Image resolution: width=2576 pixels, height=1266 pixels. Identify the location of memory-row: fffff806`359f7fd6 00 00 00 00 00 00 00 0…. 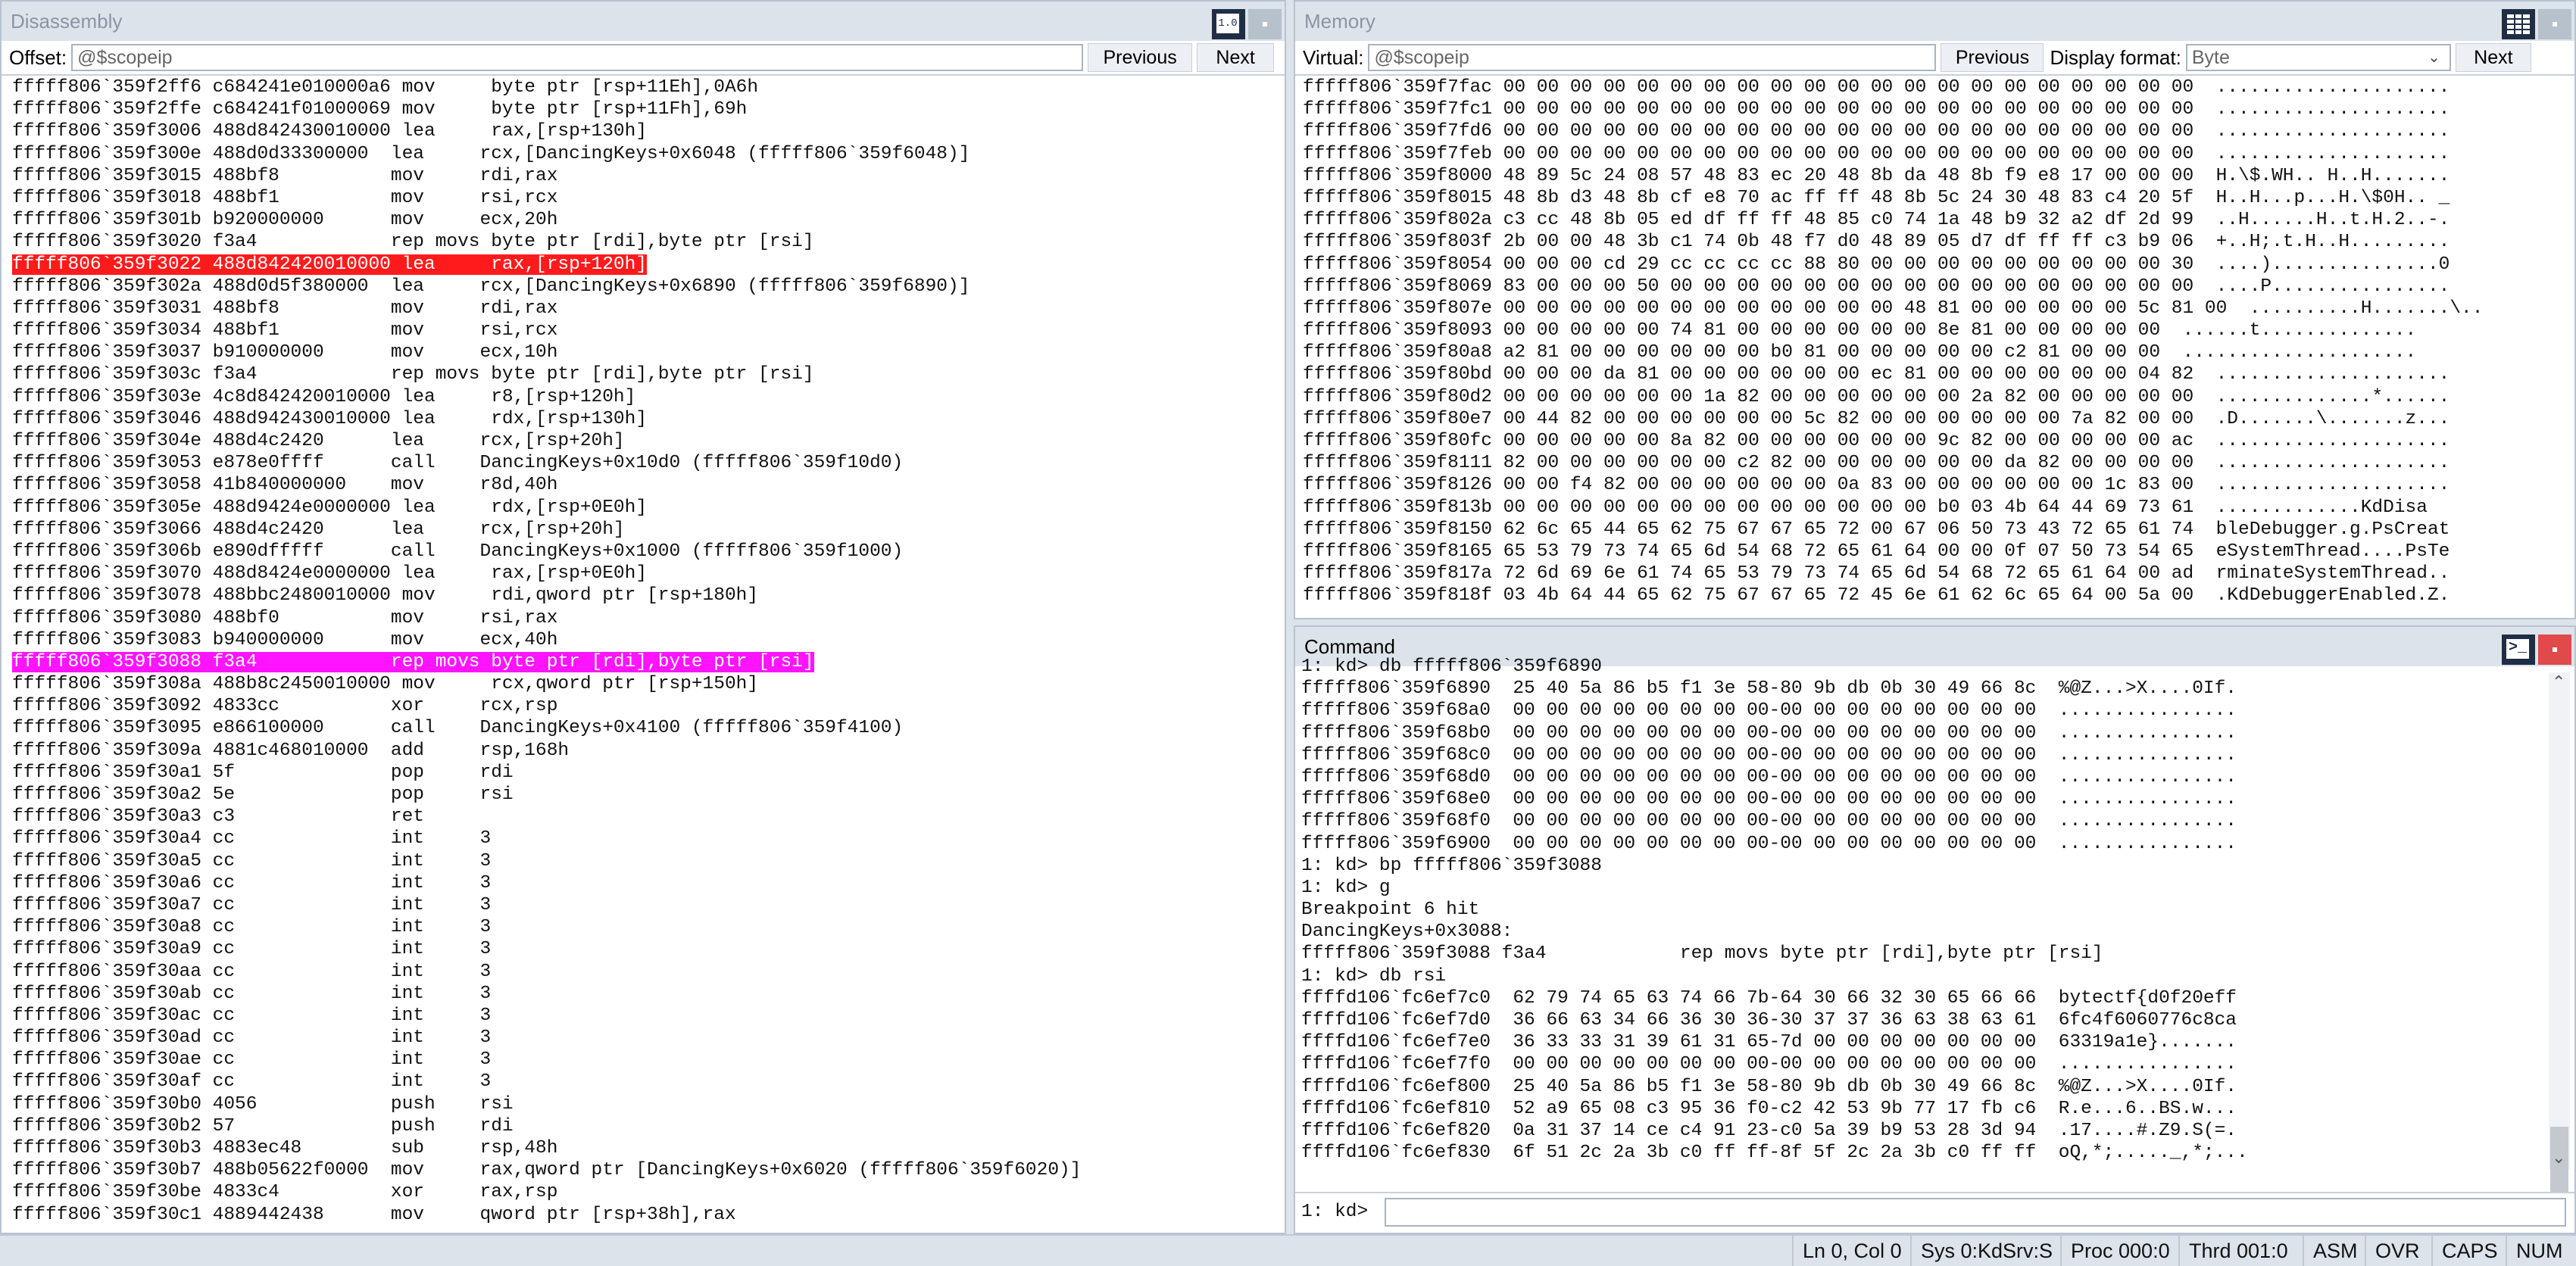
(1939, 131).